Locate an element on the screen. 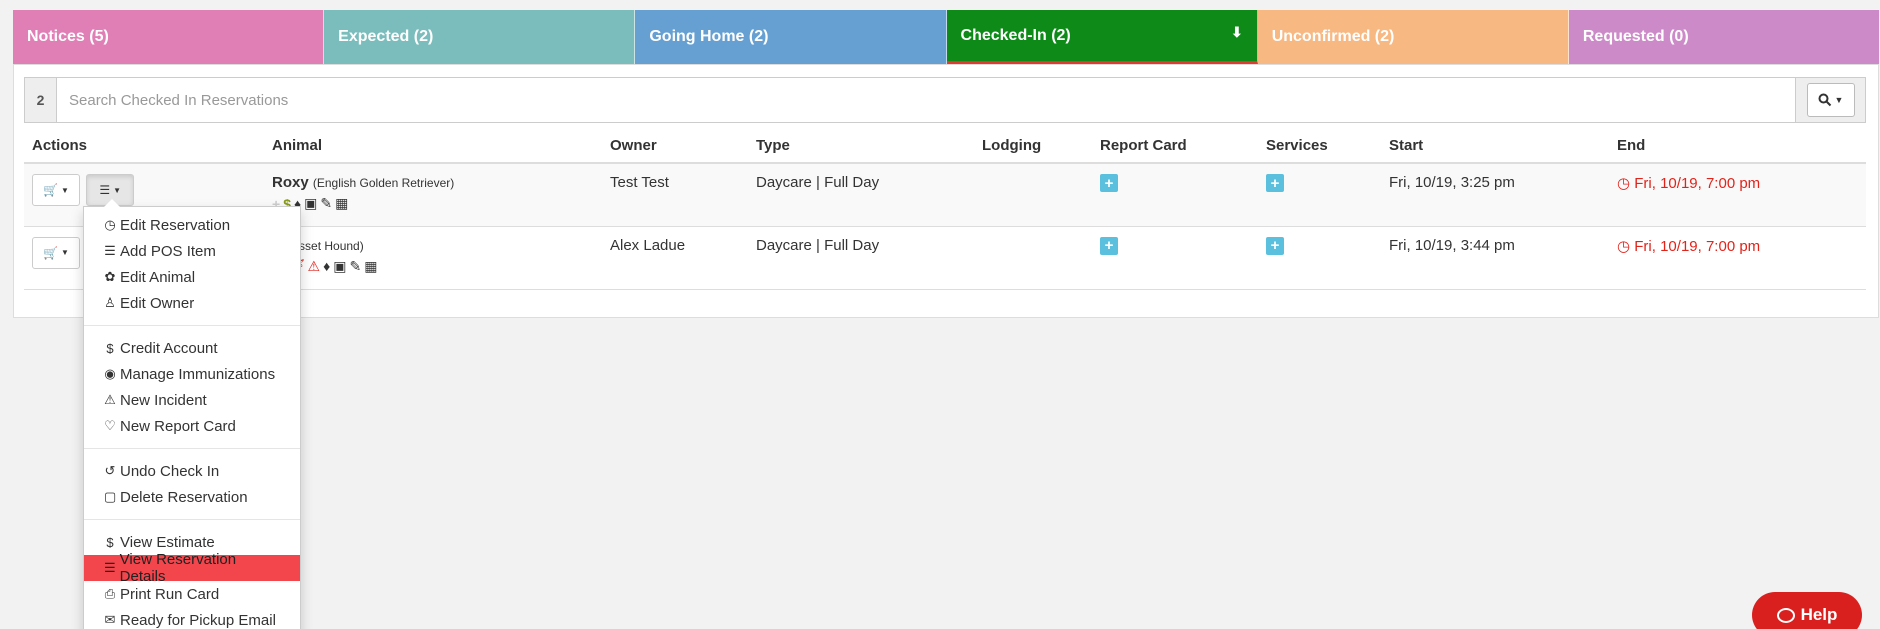 This screenshot has height=629, width=1880. col-header: Animal is located at coordinates (433, 146).